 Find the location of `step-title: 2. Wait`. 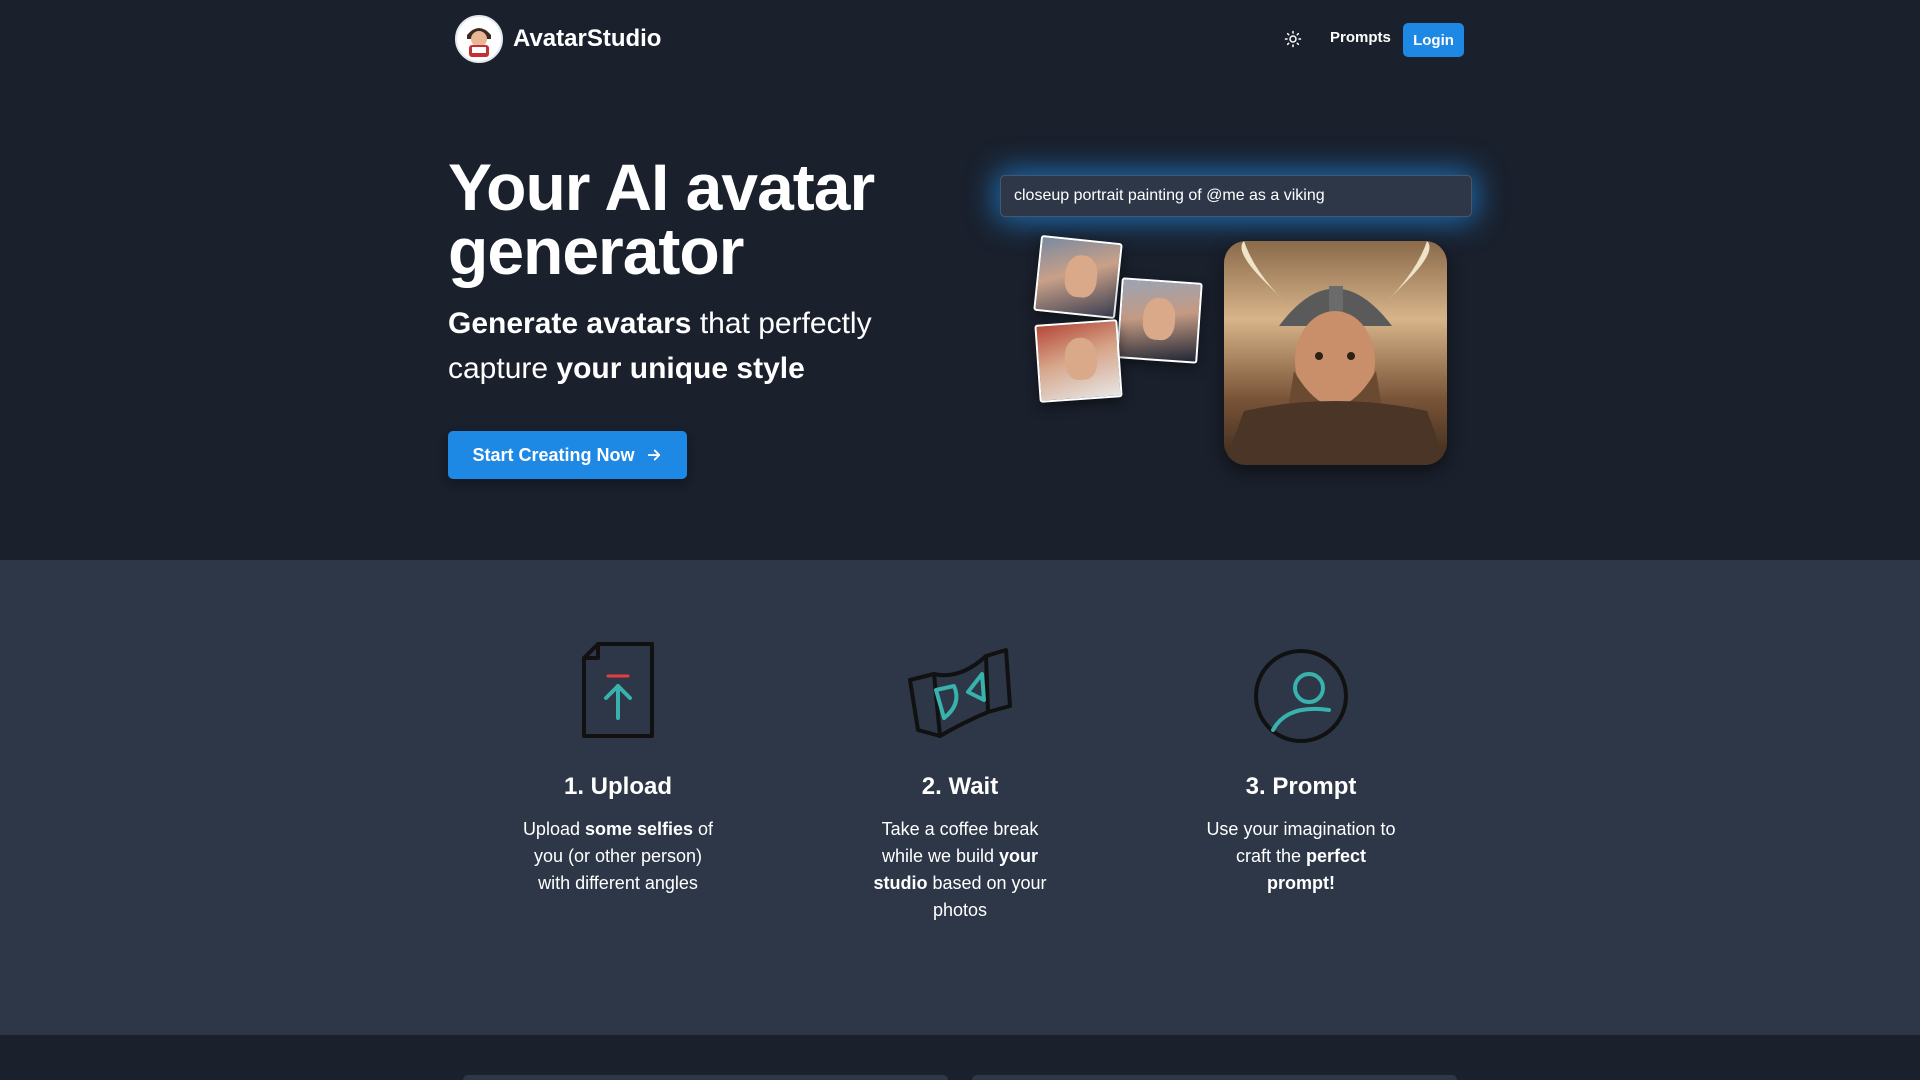

step-title: 2. Wait is located at coordinates (960, 786).